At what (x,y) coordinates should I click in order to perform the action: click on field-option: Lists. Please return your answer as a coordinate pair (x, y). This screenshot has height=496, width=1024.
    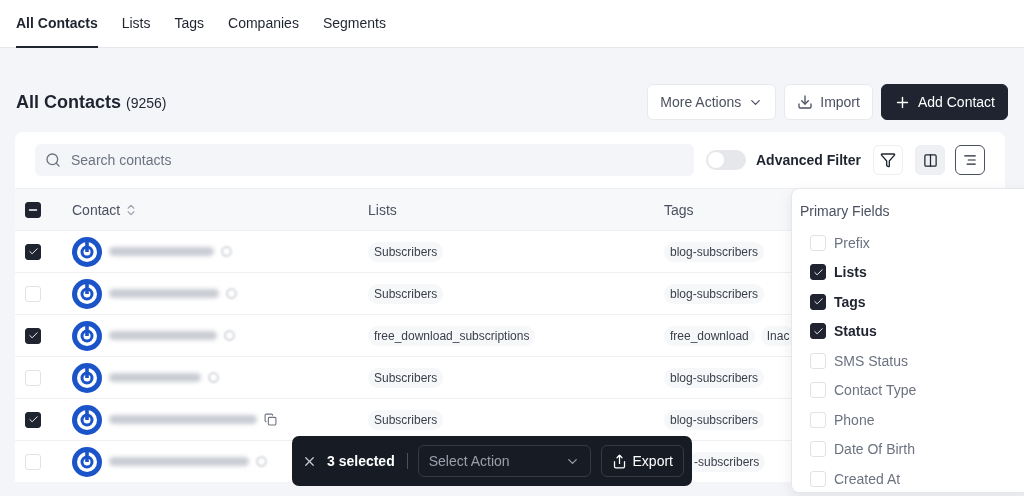
    Looking at the image, I should click on (911, 272).